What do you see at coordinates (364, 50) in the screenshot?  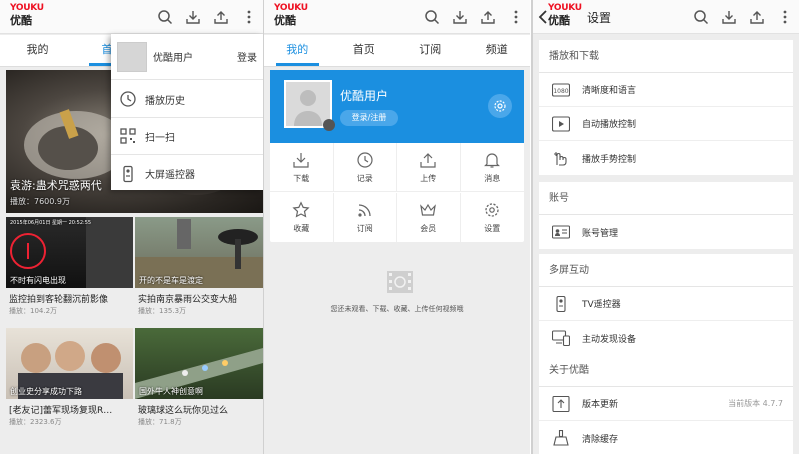 I see `tab-home: 首页` at bounding box center [364, 50].